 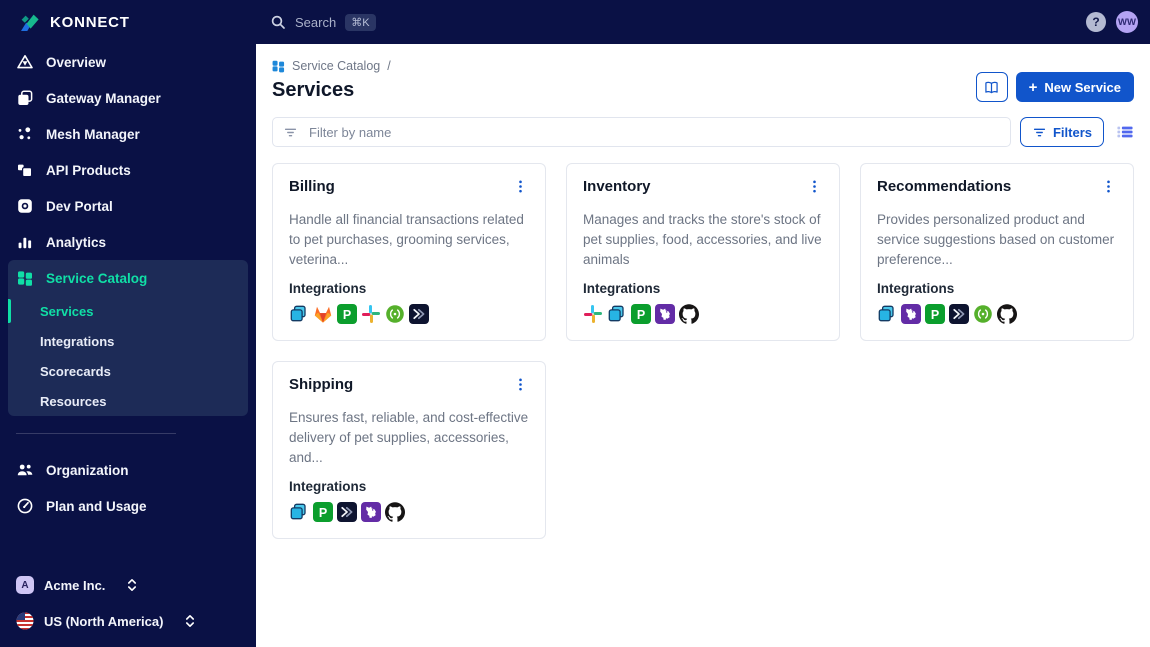 What do you see at coordinates (1039, 132) in the screenshot?
I see `filters-funnel-icon` at bounding box center [1039, 132].